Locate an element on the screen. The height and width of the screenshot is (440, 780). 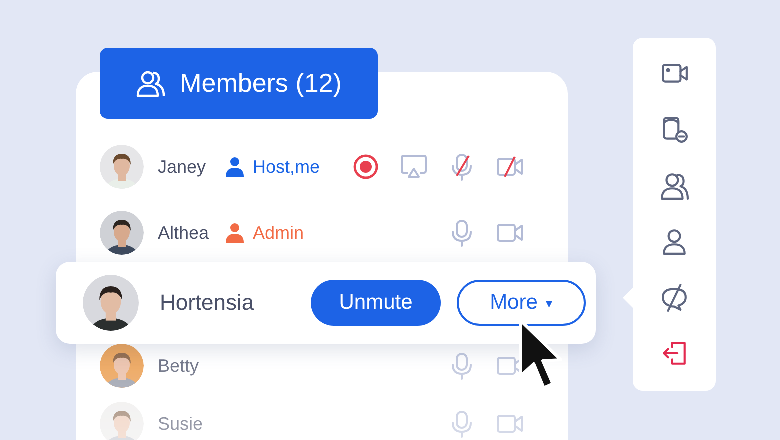
record-icon is located at coordinates (366, 167).